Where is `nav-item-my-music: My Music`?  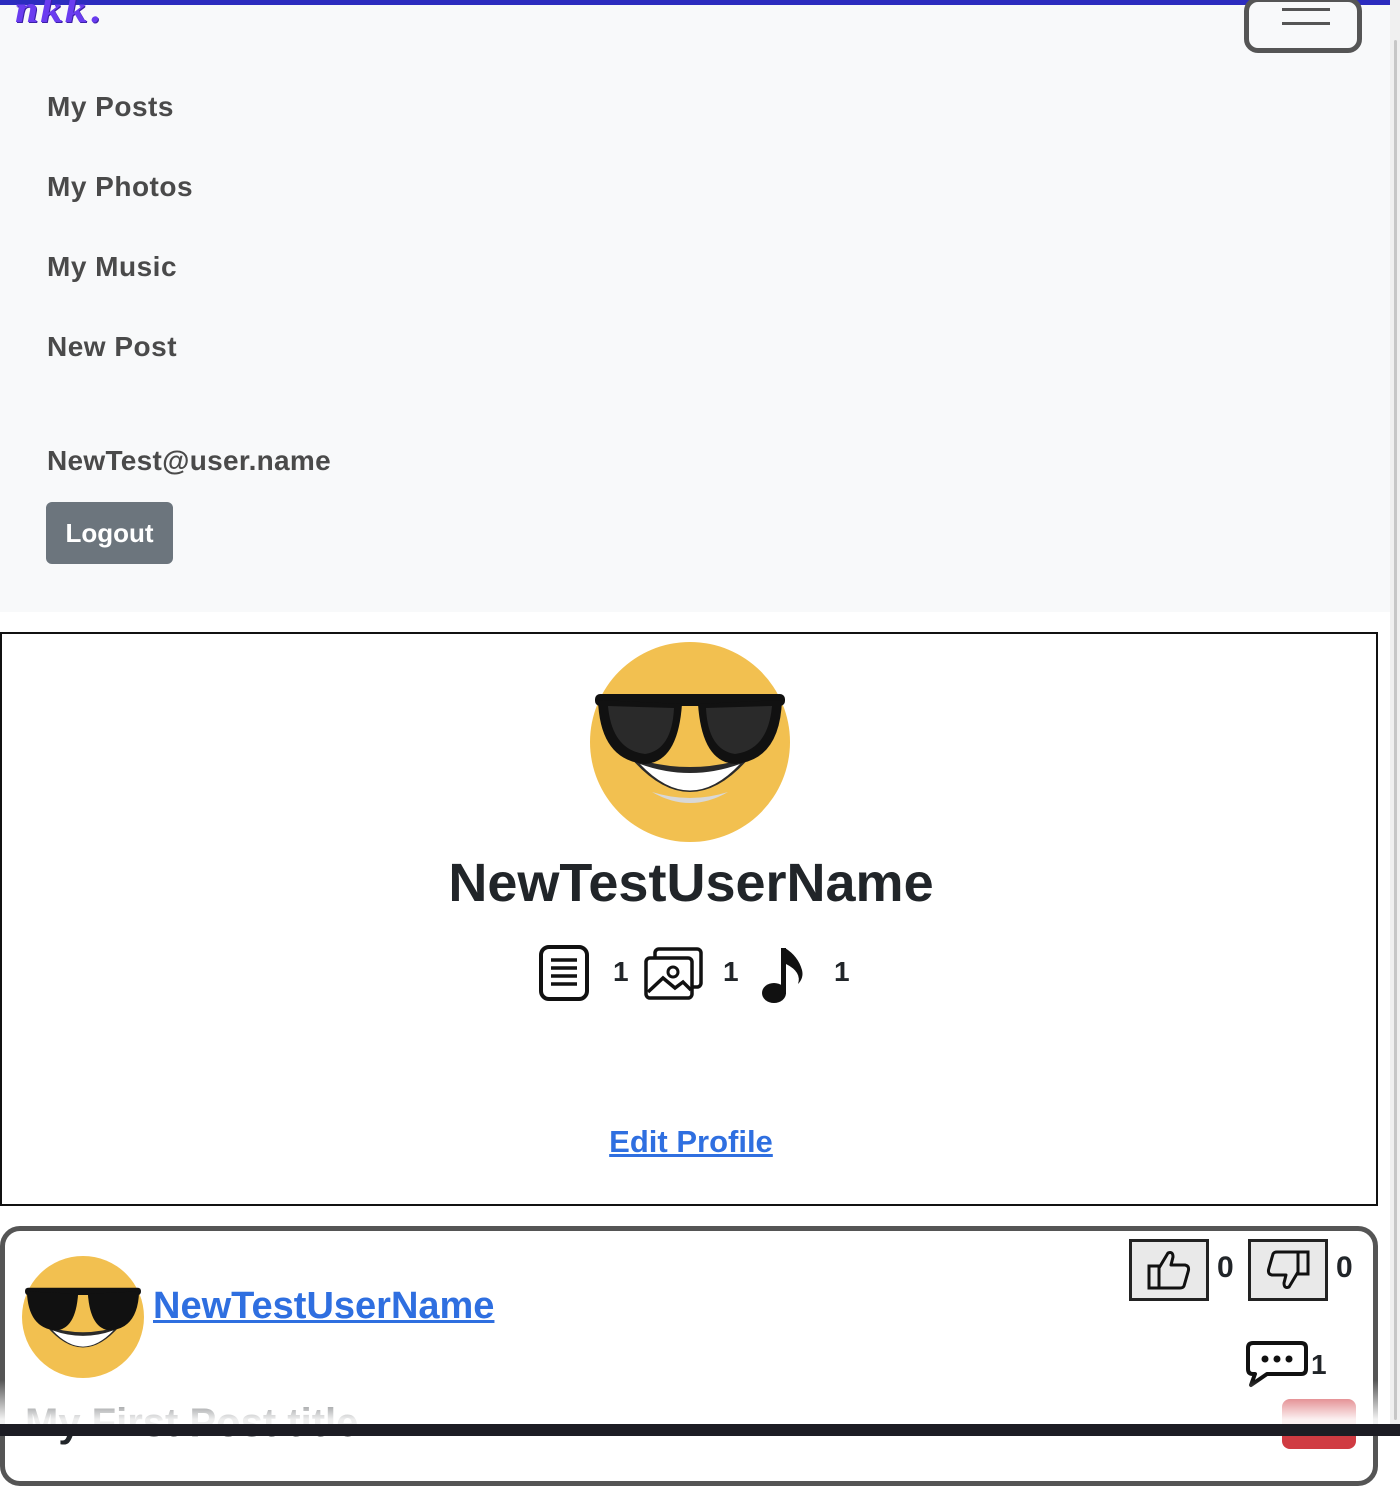 nav-item-my-music: My Music is located at coordinates (112, 267).